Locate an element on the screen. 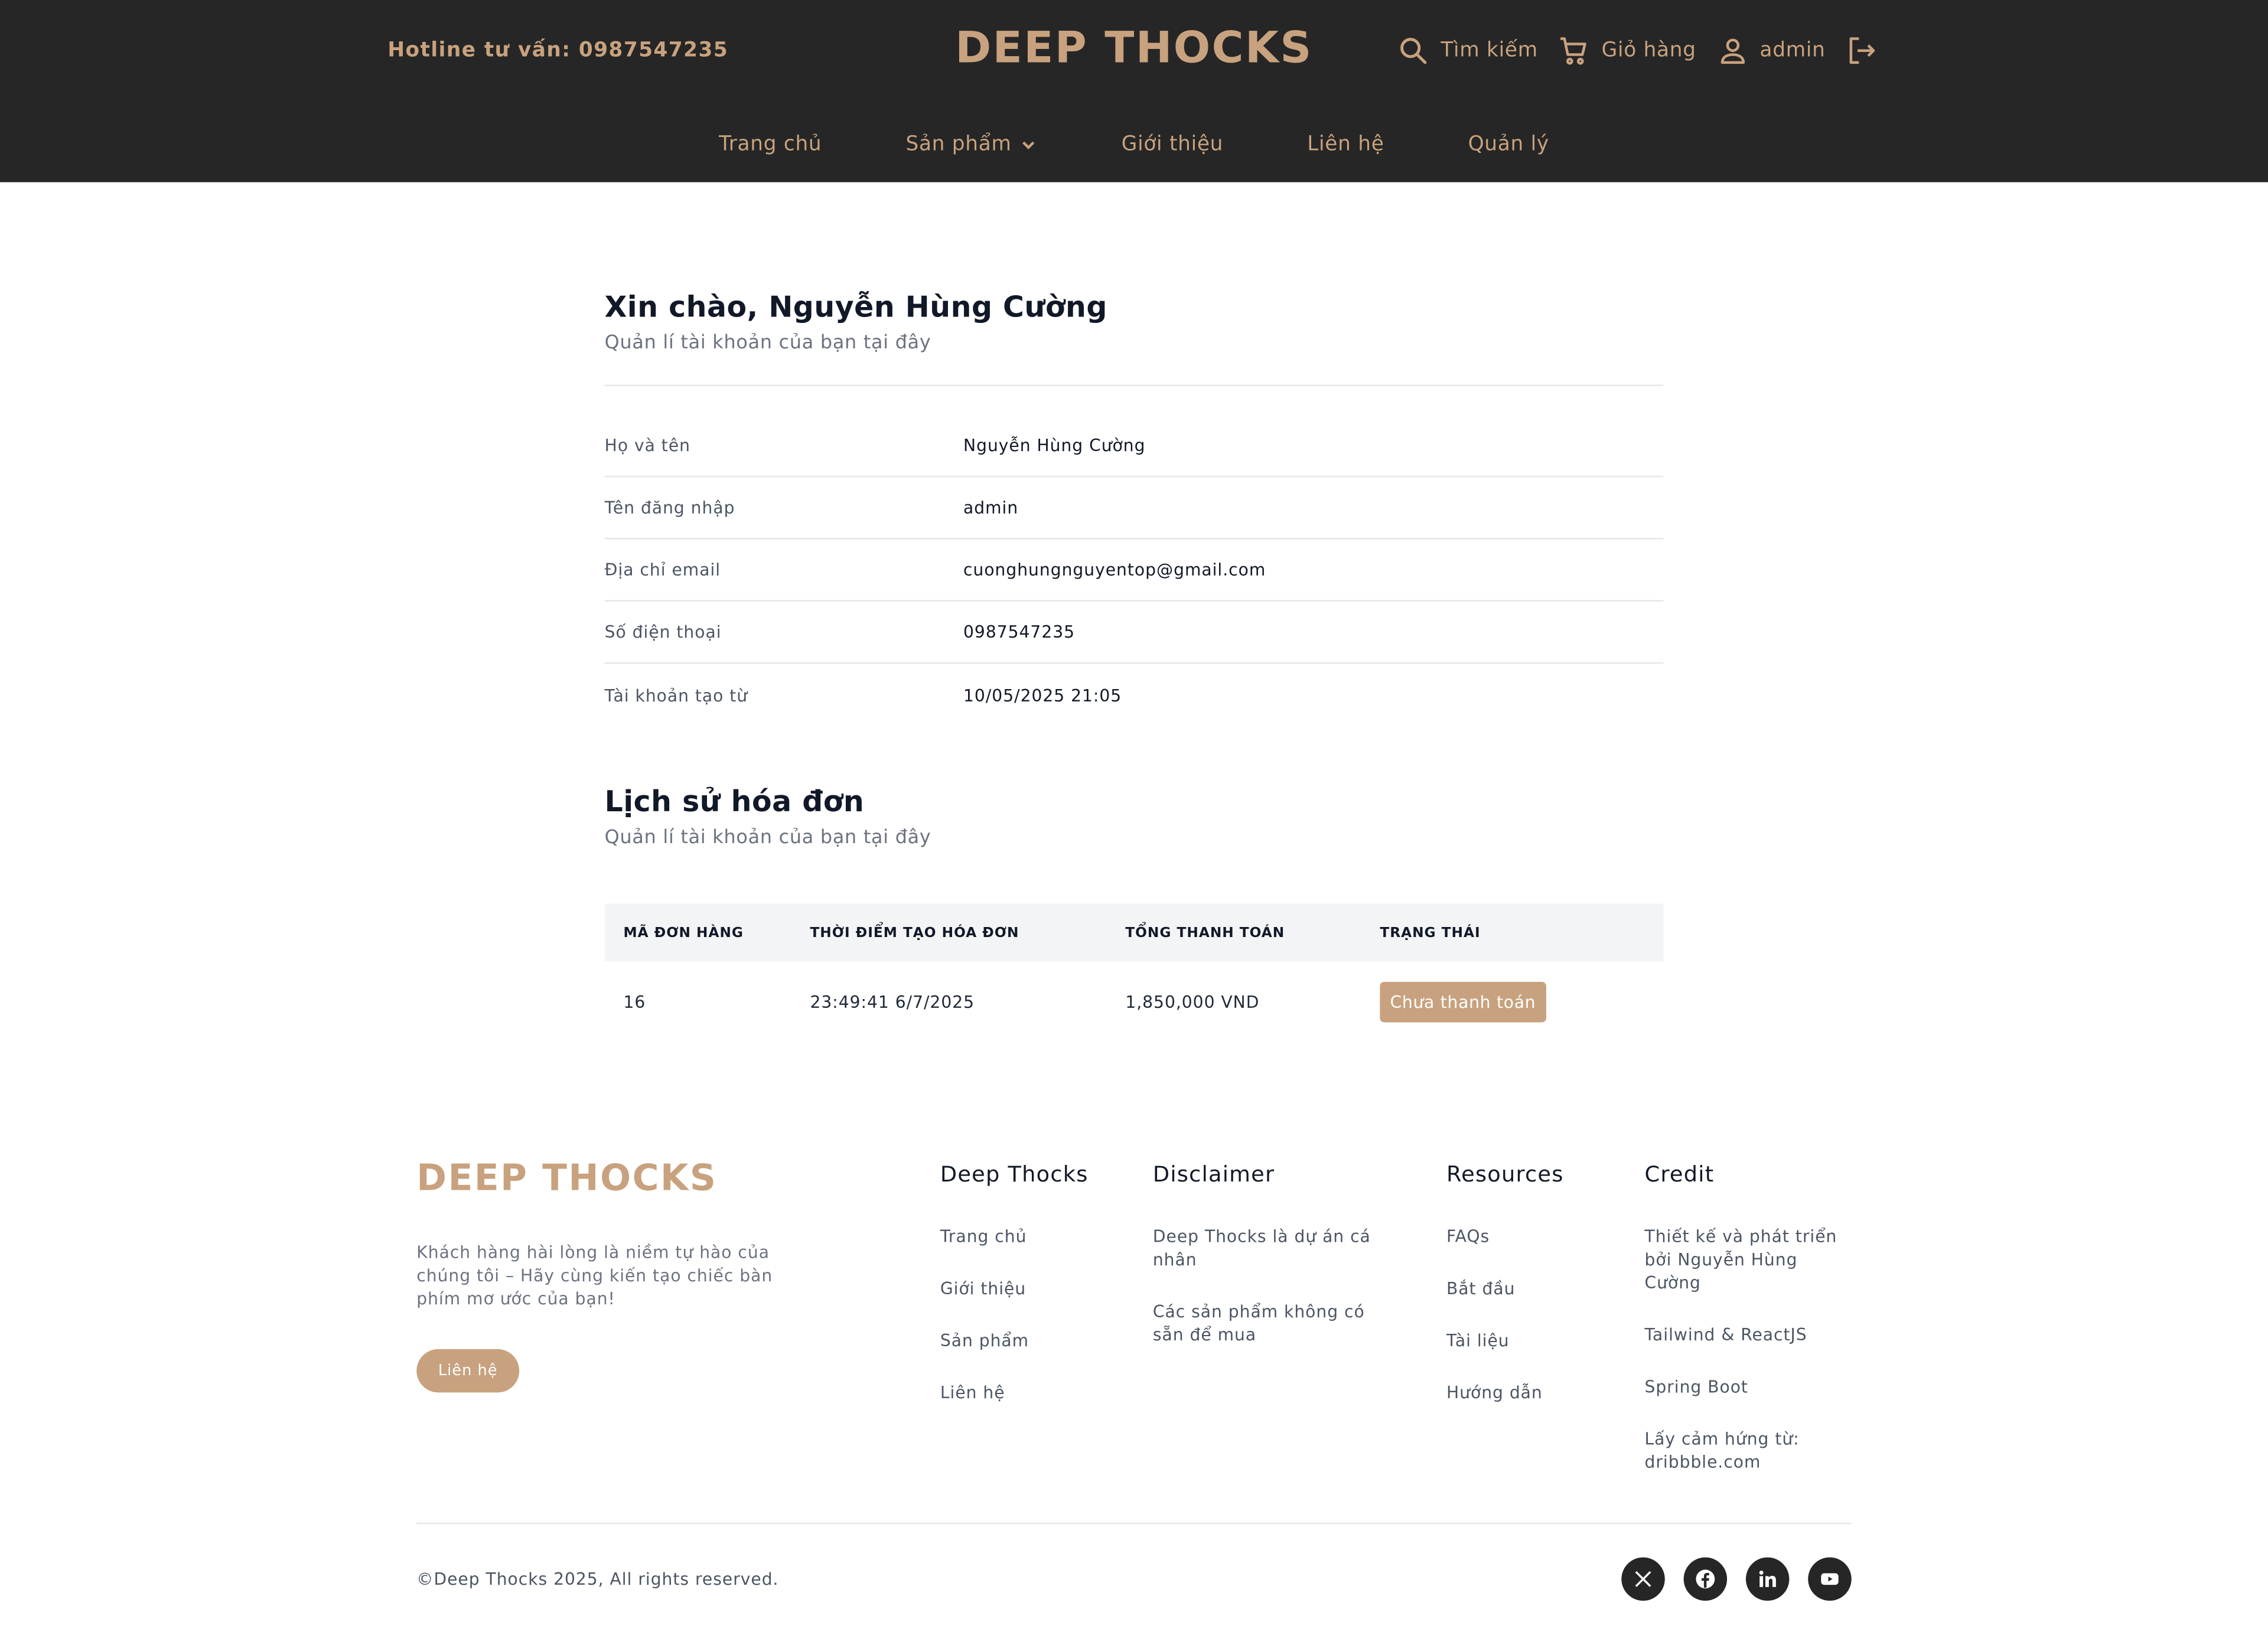 The image size is (2268, 1632). x-icon is located at coordinates (1643, 1579).